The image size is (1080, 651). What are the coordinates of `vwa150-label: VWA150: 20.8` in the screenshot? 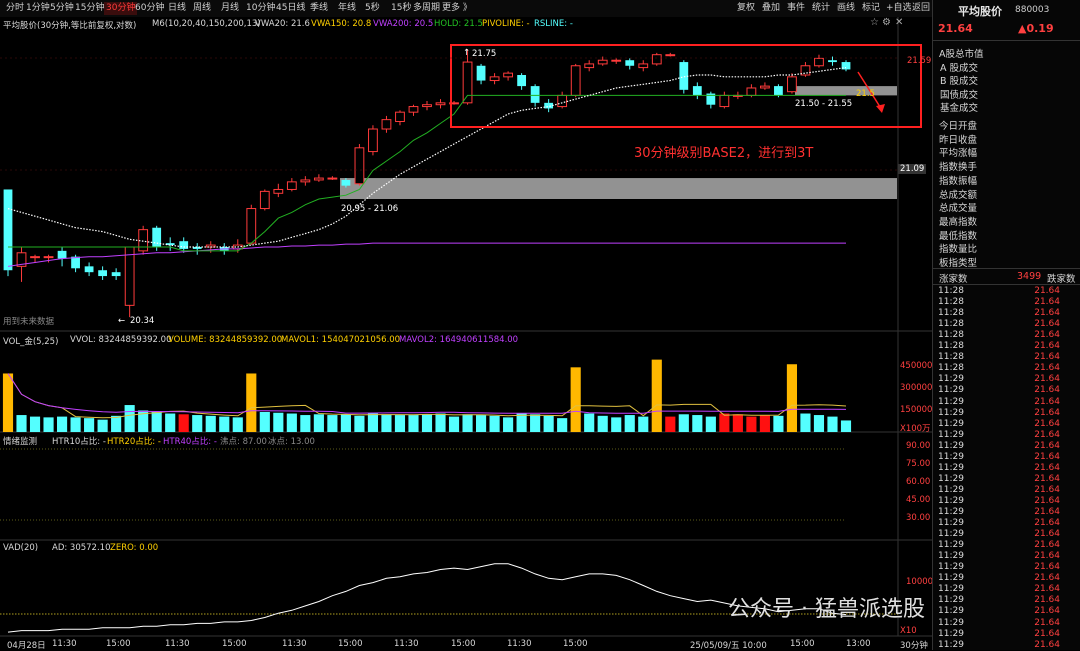 It's located at (341, 24).